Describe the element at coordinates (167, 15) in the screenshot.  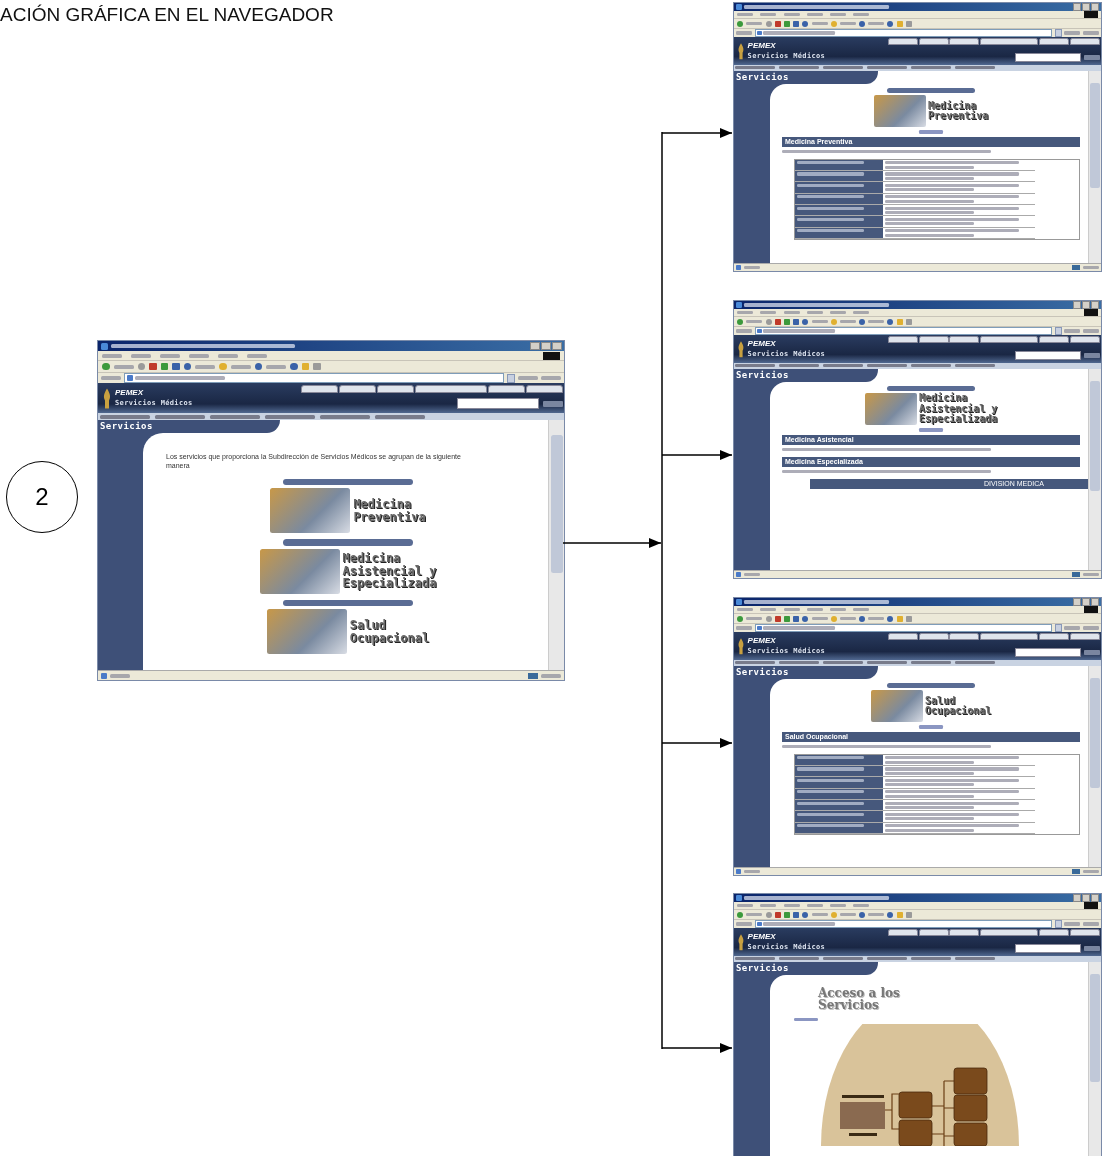
I see `page-heading: ACIÓN GRÁFICA EN EL NAVEGADOR` at that location.